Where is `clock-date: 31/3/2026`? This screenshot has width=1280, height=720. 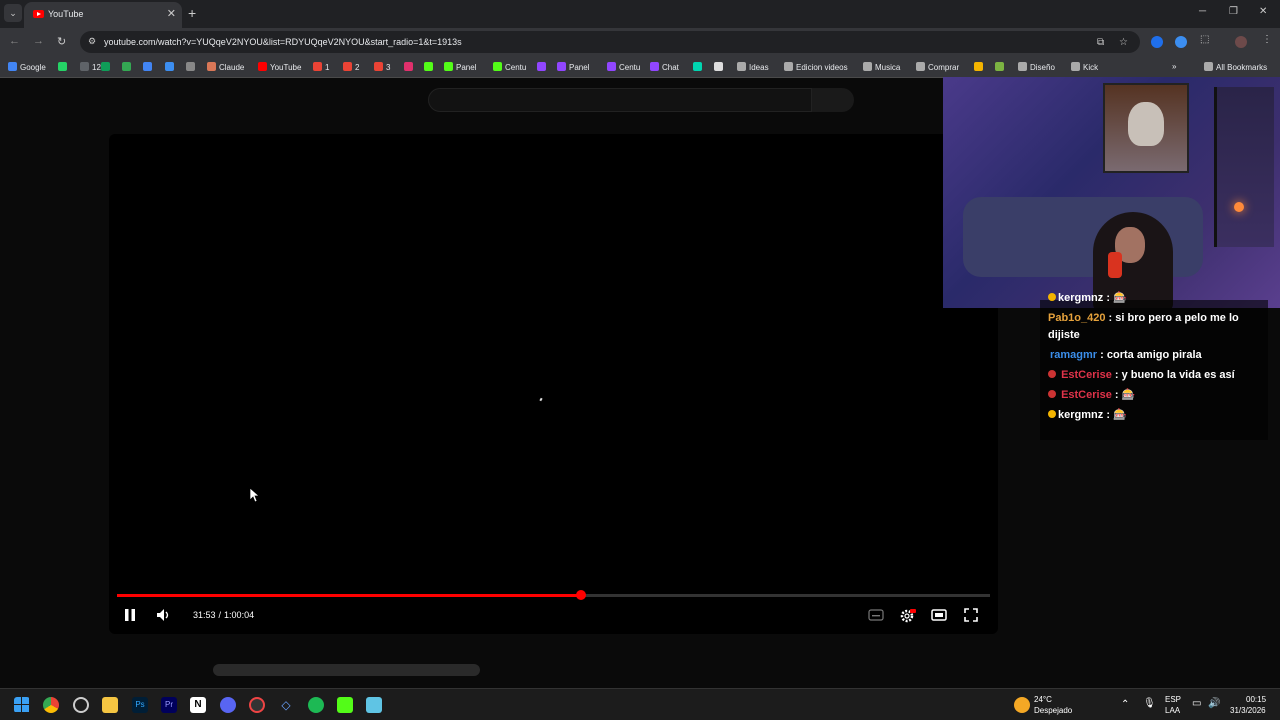
clock-date: 31/3/2026 is located at coordinates (1248, 710).